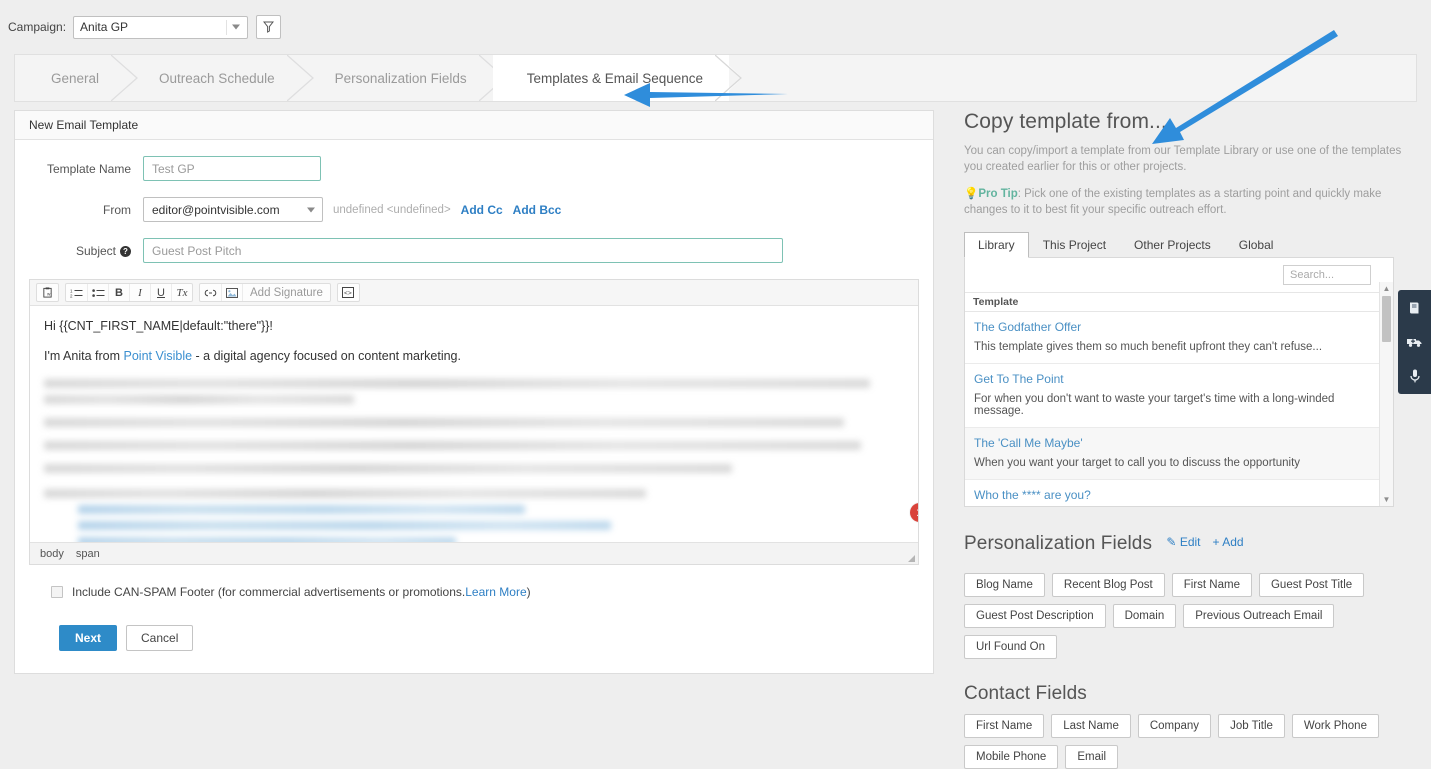 The width and height of the screenshot is (1431, 769). What do you see at coordinates (474, 293) in the screenshot?
I see `editor-toolbar: w 12 B I U Tx Add Signature <>` at bounding box center [474, 293].